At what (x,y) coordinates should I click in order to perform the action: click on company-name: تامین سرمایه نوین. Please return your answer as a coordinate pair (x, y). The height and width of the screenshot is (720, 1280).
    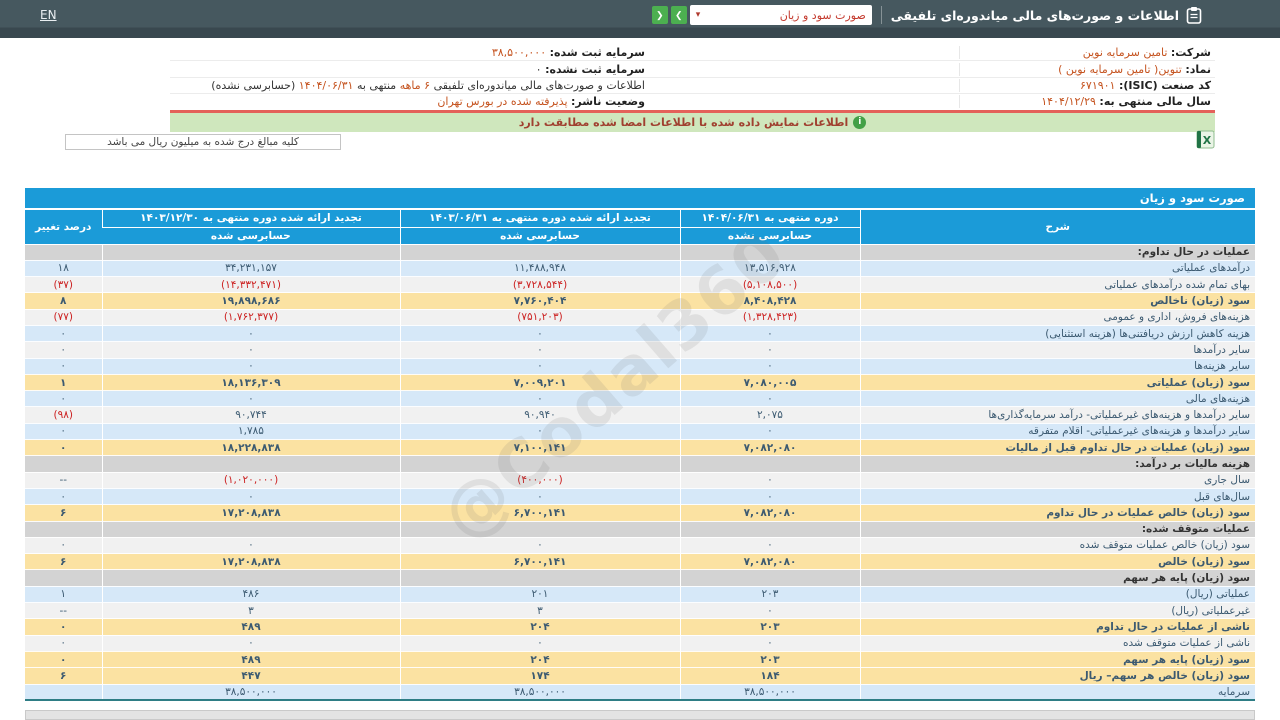
    Looking at the image, I should click on (1125, 53).